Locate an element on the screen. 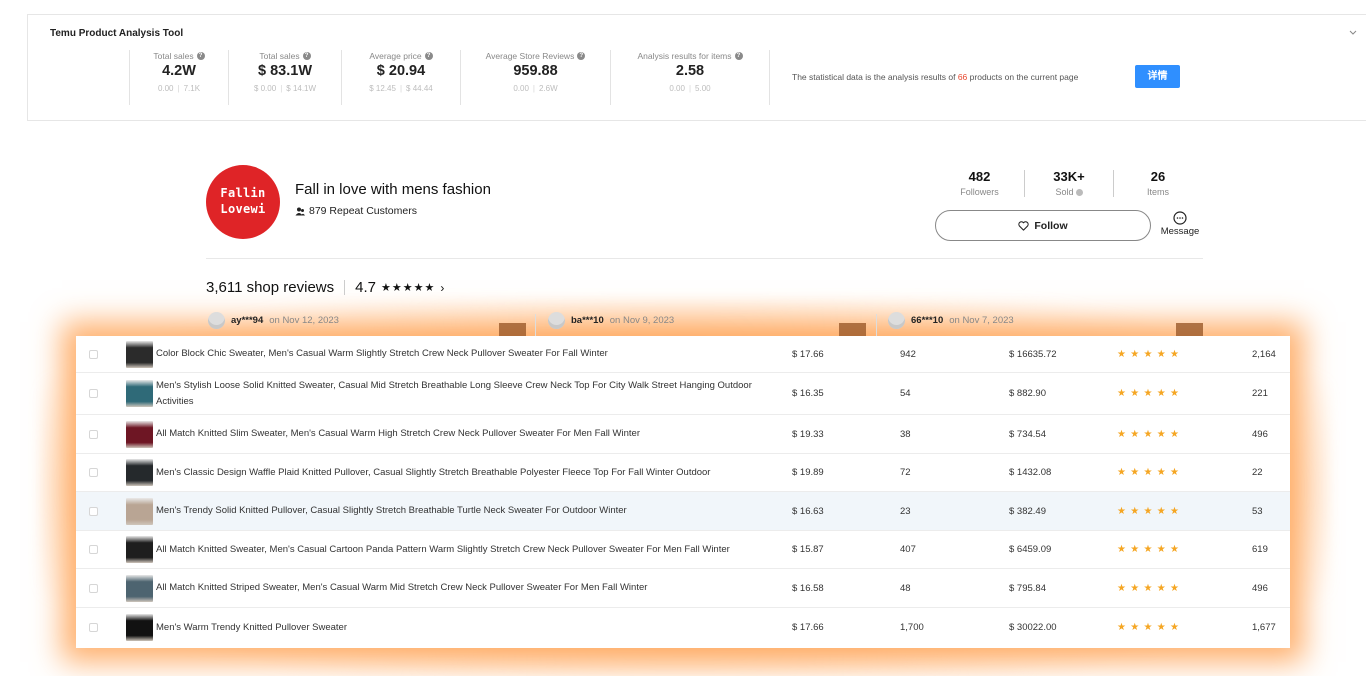 The image size is (1366, 676). stat-label: Average price is located at coordinates (395, 56).